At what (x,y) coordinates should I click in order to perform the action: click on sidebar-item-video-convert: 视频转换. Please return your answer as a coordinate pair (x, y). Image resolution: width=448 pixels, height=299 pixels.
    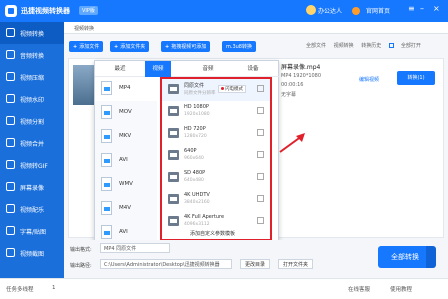
    Looking at the image, I should click on (32, 33).